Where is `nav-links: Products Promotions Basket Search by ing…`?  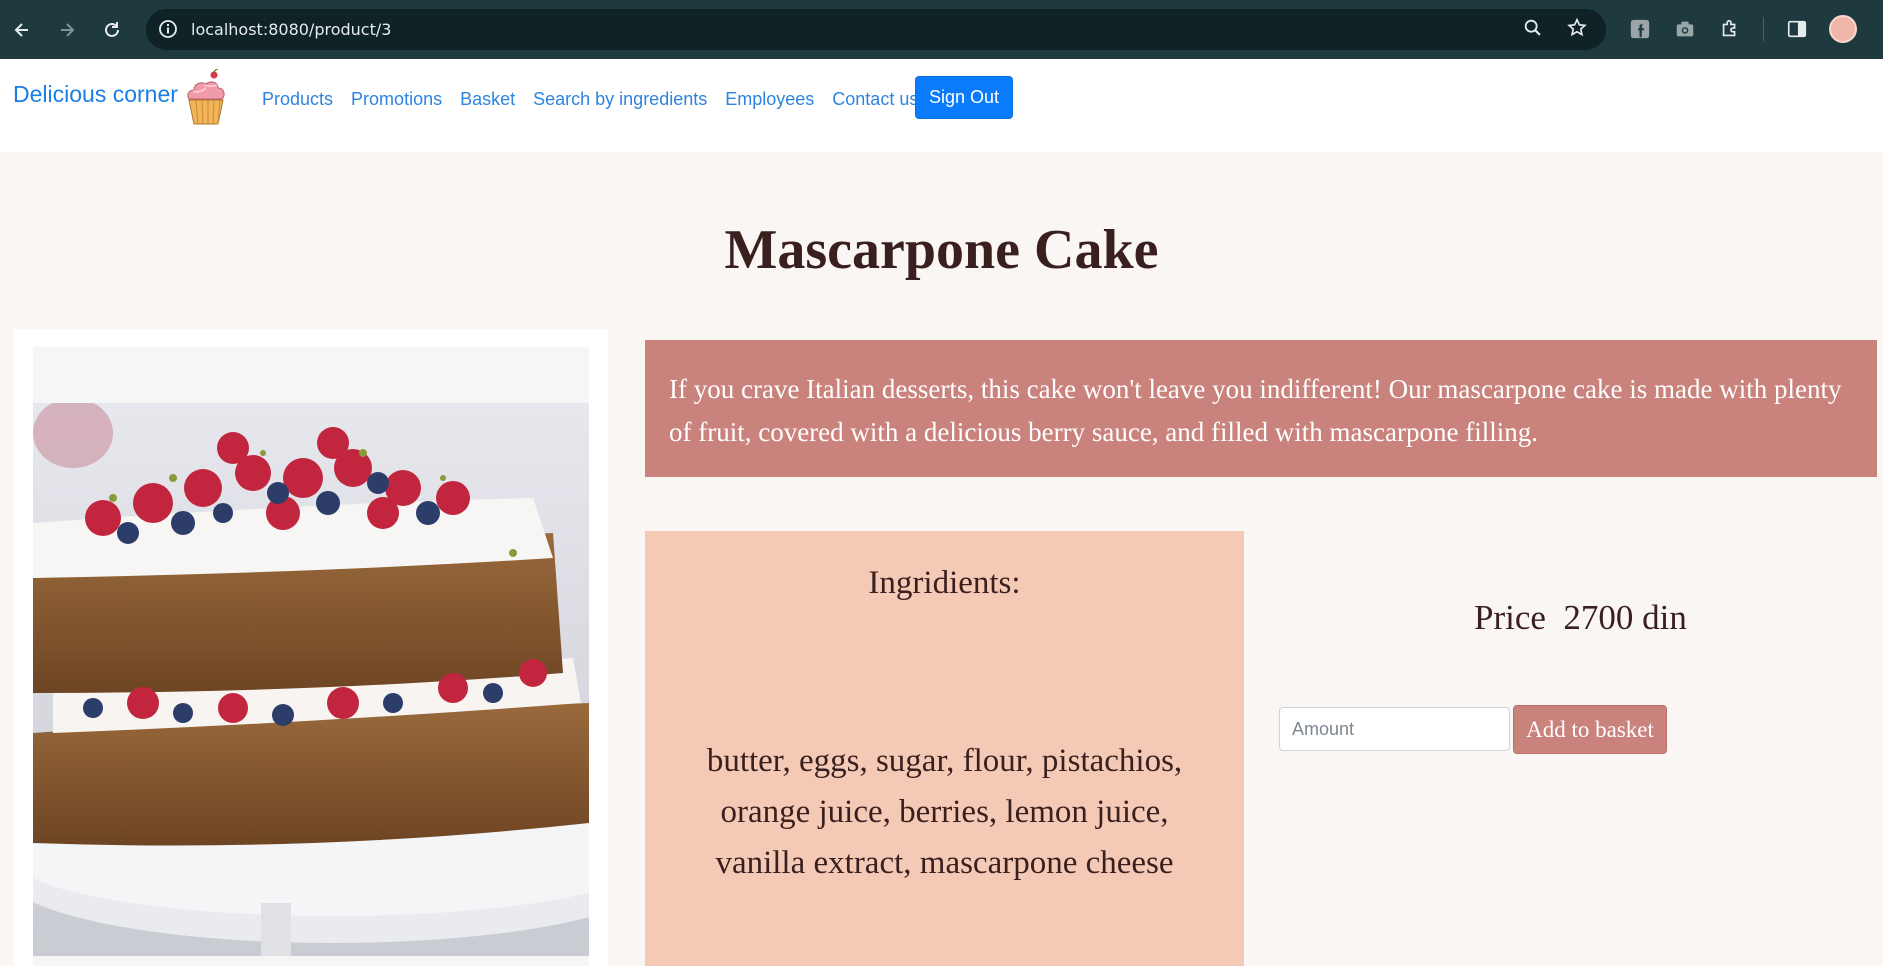 nav-links: Products Promotions Basket Search by ing… is located at coordinates (599, 99).